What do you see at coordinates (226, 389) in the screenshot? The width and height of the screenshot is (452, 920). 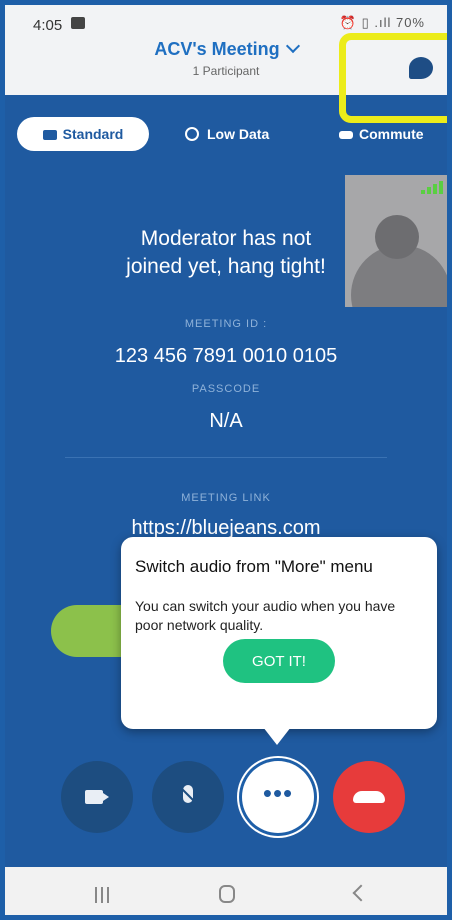 I see `passcode-label: PASSCODE` at bounding box center [226, 389].